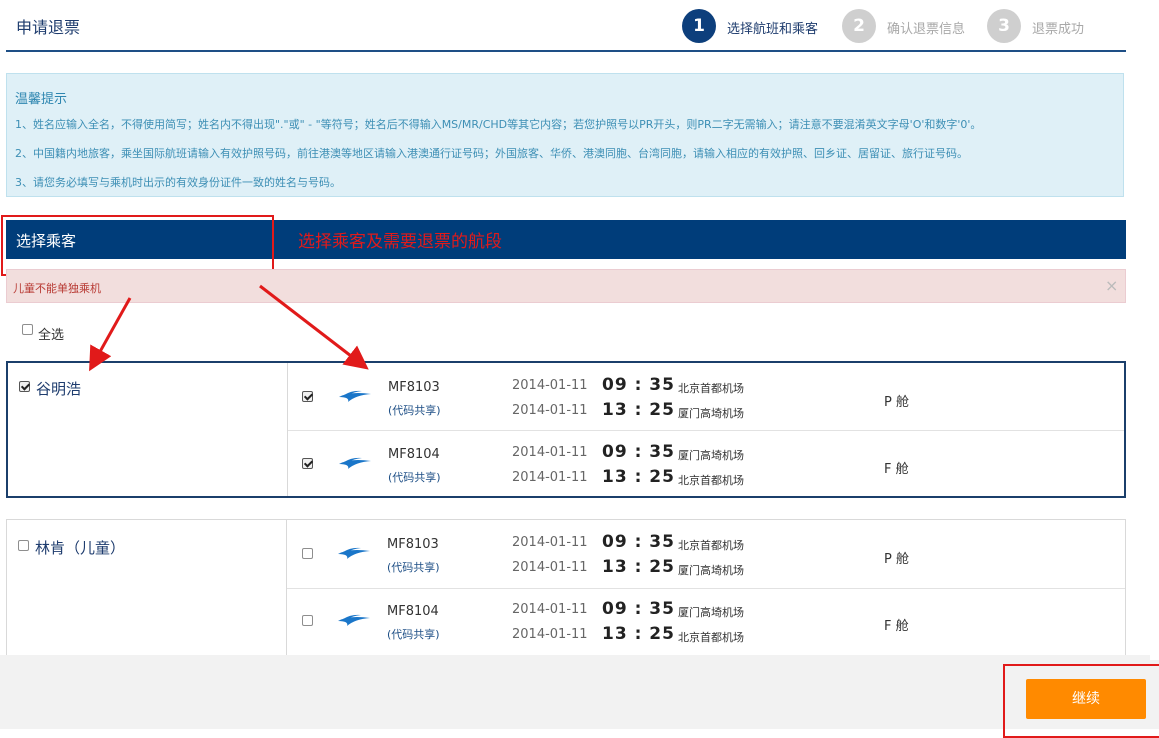  Describe the element at coordinates (314, 327) in the screenshot. I see `arrow-to-flight` at that location.